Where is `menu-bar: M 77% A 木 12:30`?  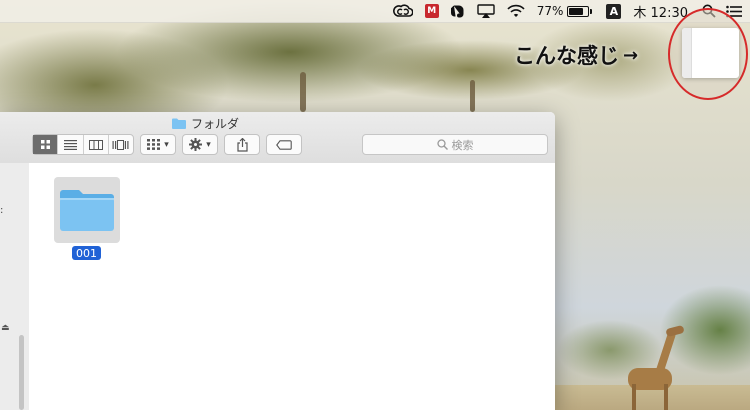 menu-bar: M 77% A 木 12:30 is located at coordinates (375, 11).